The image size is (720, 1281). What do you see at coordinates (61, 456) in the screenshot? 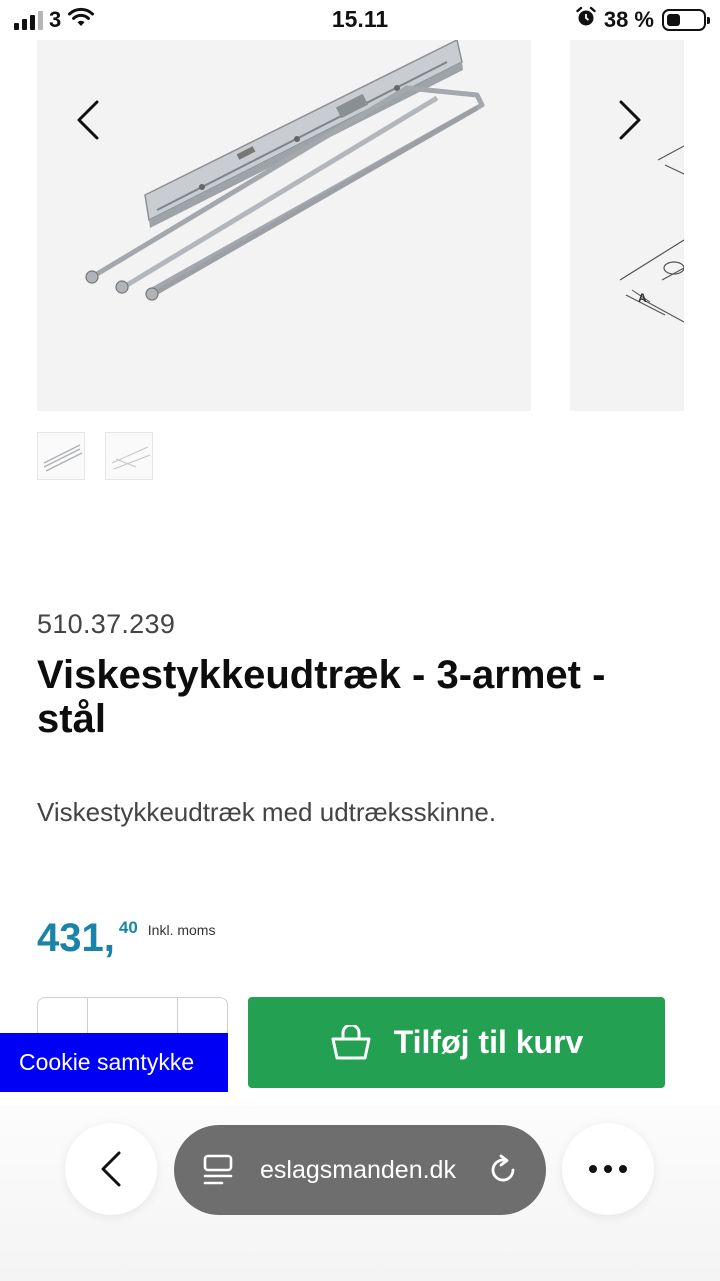
I see `thumbnail-product-photo` at bounding box center [61, 456].